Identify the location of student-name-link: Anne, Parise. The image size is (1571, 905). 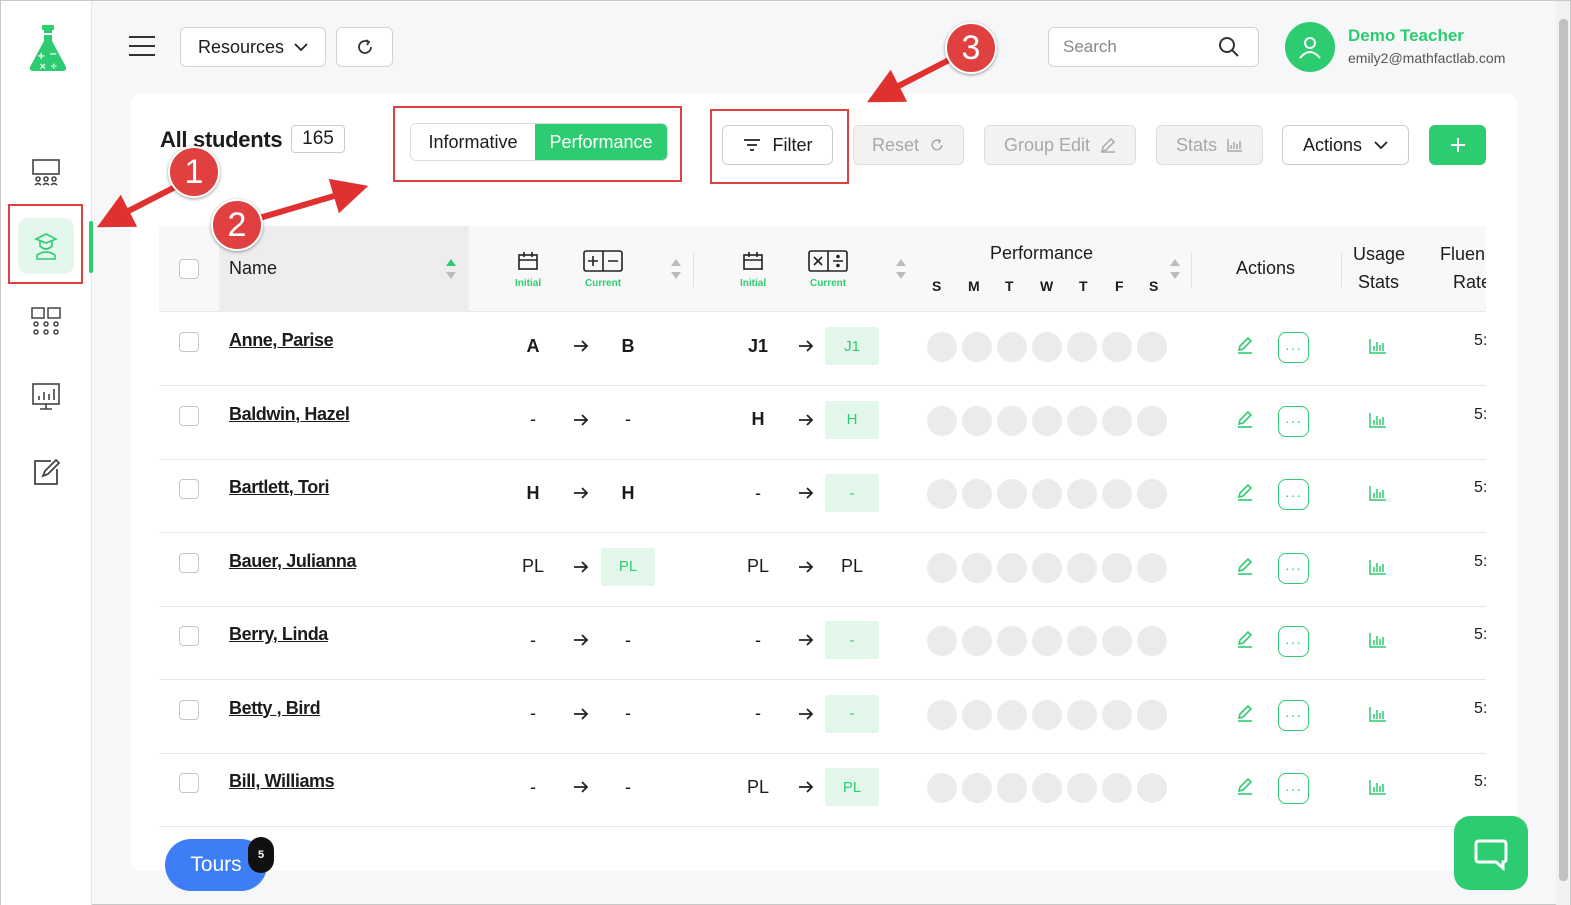
(281, 340).